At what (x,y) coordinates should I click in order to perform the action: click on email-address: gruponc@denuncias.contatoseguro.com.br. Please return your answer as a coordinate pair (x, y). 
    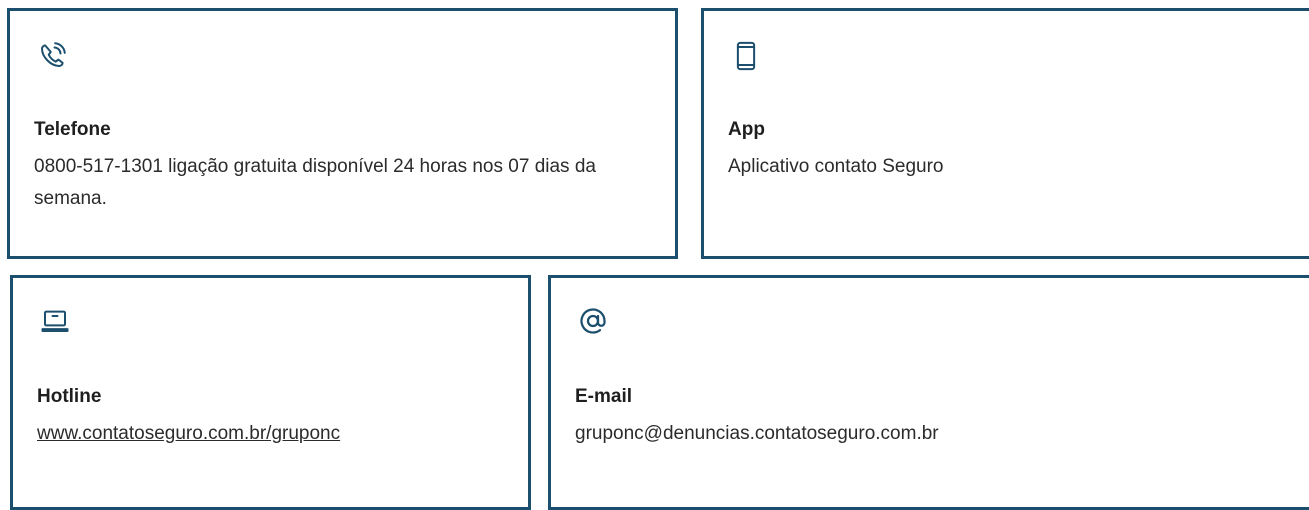
    Looking at the image, I should click on (757, 433).